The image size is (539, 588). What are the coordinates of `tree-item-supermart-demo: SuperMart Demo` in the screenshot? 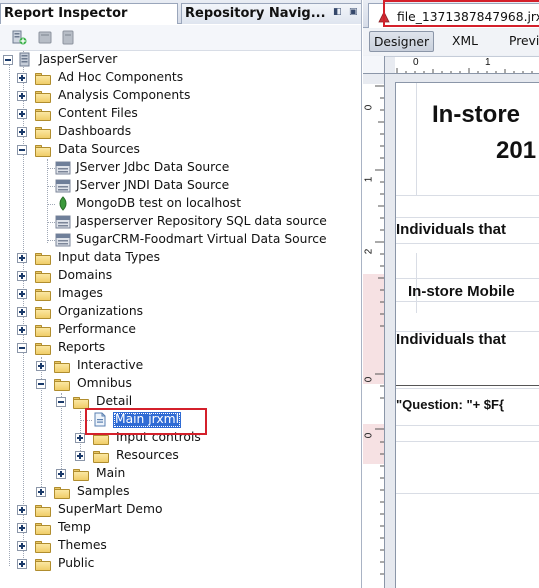 It's located at (180, 510).